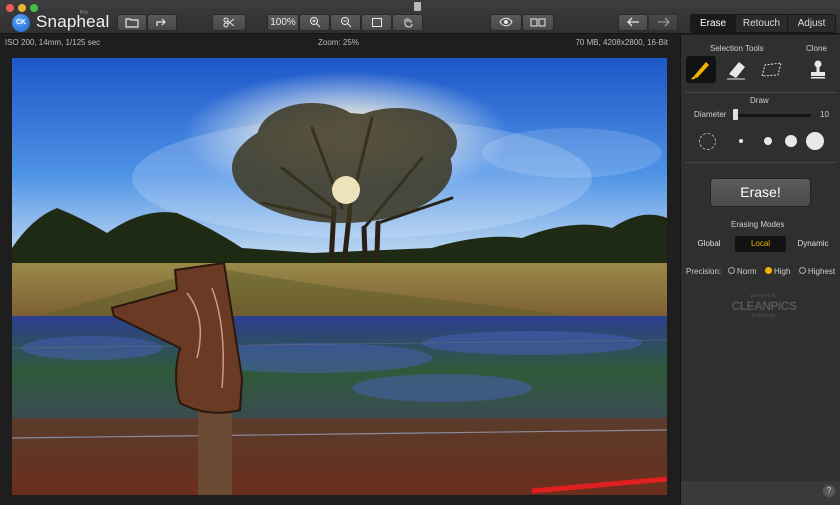  I want to click on minimize-window-button, so click(22, 8).